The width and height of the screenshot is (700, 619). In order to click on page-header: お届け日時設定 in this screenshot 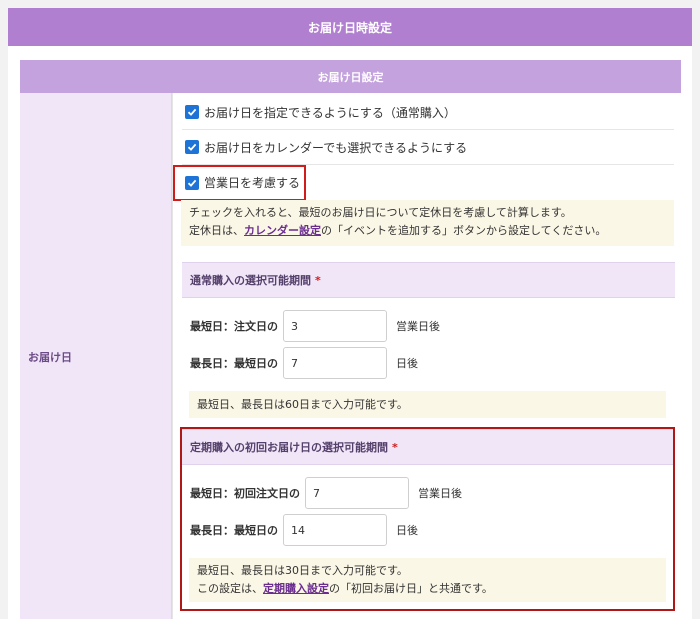, I will do `click(350, 27)`.